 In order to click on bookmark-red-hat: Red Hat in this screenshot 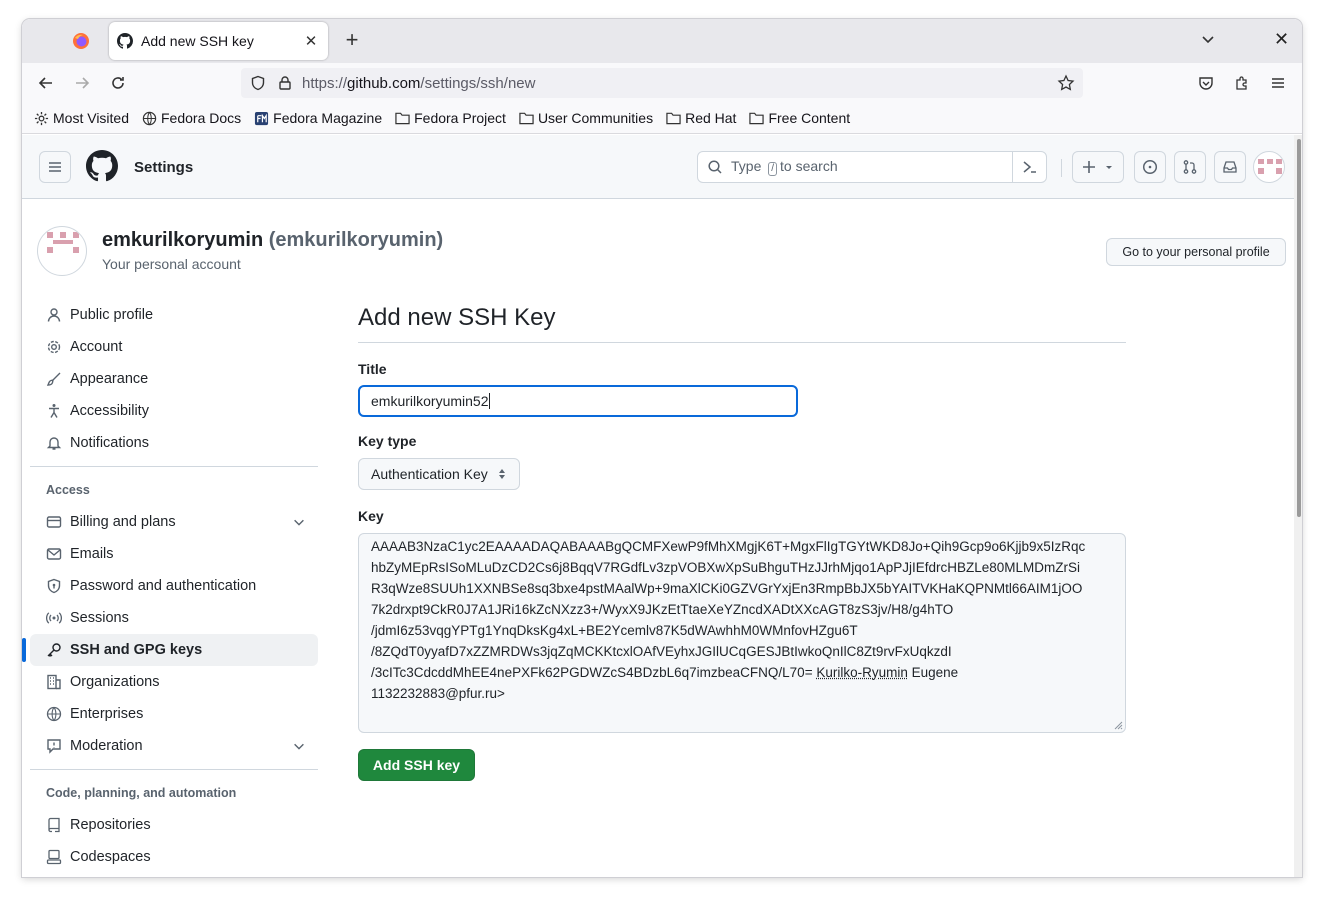, I will do `click(701, 118)`.